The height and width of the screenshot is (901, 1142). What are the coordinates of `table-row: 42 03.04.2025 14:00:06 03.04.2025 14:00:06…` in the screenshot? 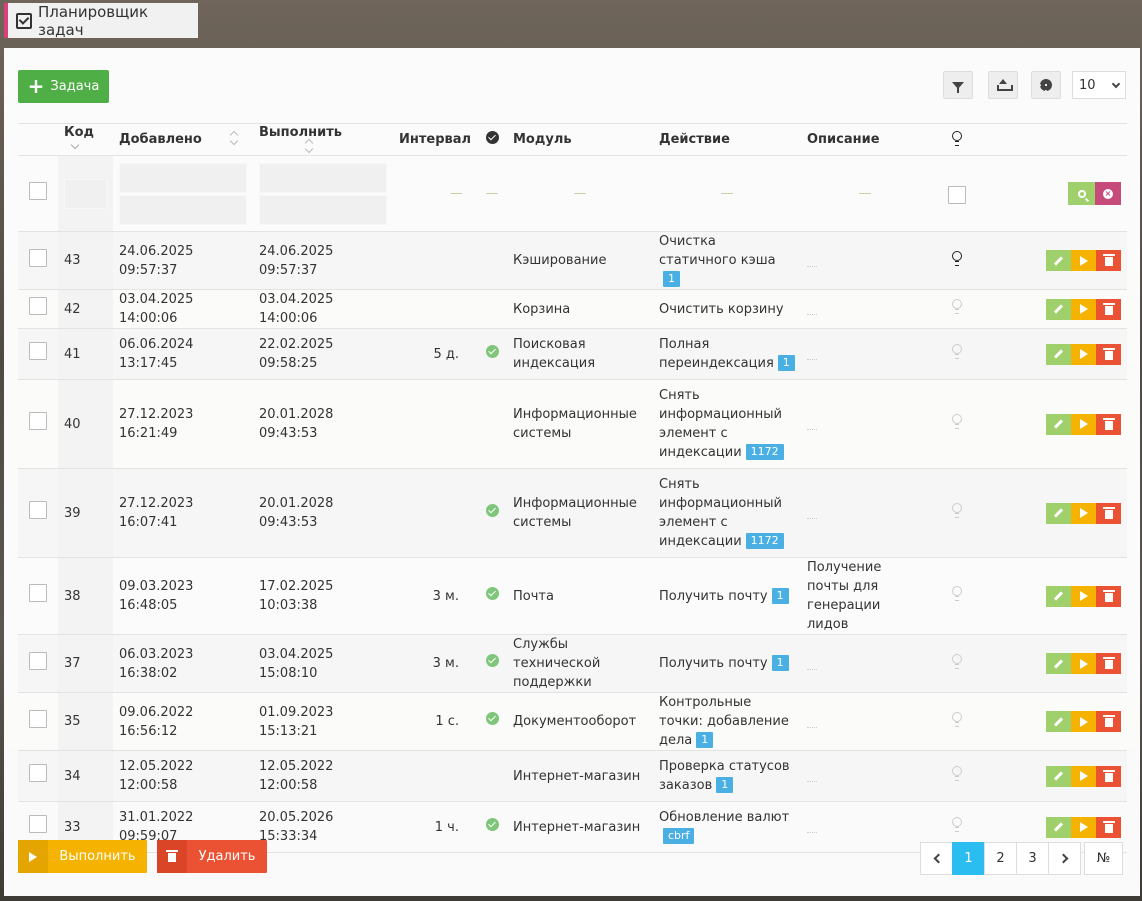 It's located at (572, 309).